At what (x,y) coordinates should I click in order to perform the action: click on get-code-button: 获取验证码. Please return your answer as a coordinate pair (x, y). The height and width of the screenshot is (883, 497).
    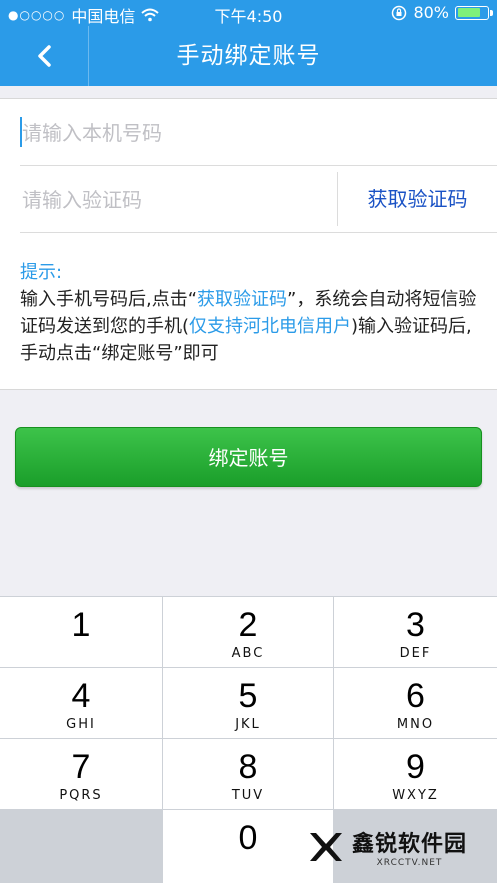
    Looking at the image, I should click on (417, 199).